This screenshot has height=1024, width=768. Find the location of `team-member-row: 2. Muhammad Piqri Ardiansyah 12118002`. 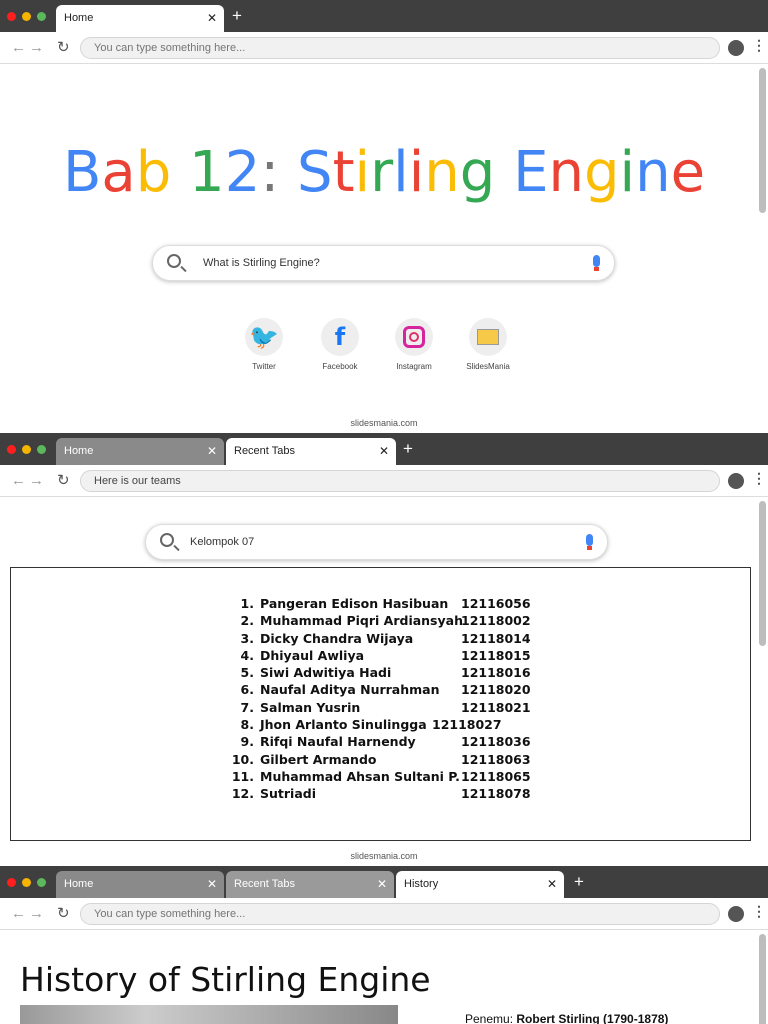

team-member-row: 2. Muhammad Piqri Ardiansyah 12118002 is located at coordinates (376, 621).